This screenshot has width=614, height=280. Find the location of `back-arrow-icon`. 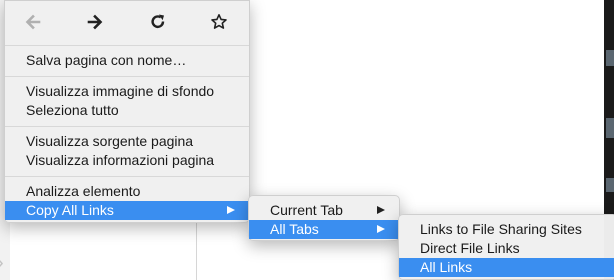

back-arrow-icon is located at coordinates (33, 22).